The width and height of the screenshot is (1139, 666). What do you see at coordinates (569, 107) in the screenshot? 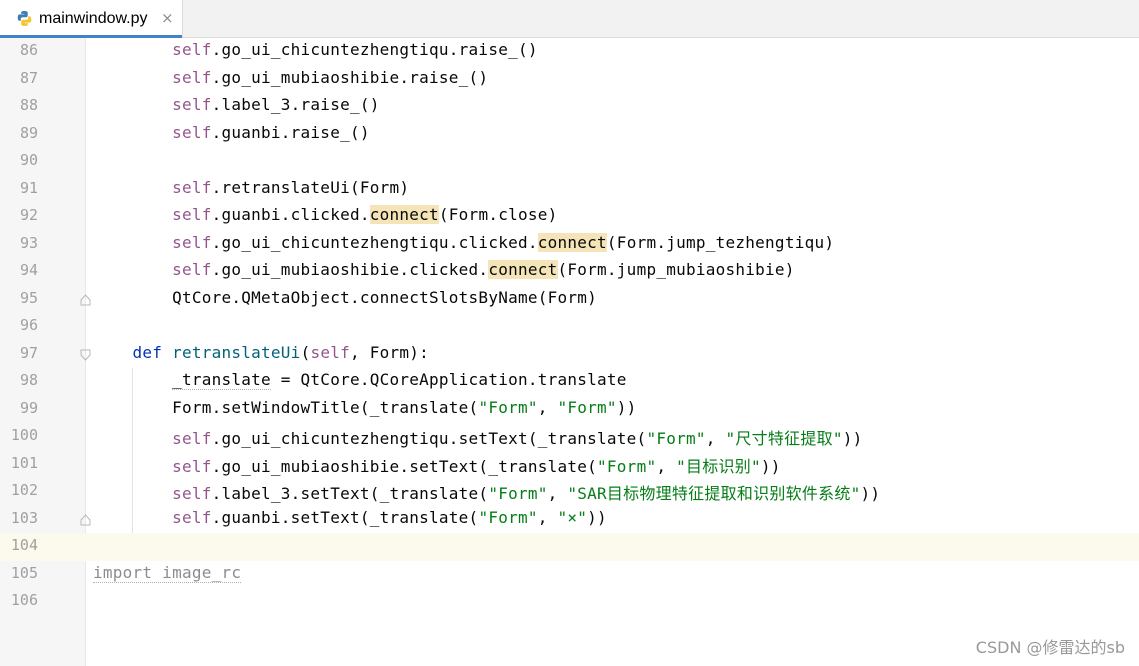
I see `code-line: 88 self.label_3.raise_()` at bounding box center [569, 107].